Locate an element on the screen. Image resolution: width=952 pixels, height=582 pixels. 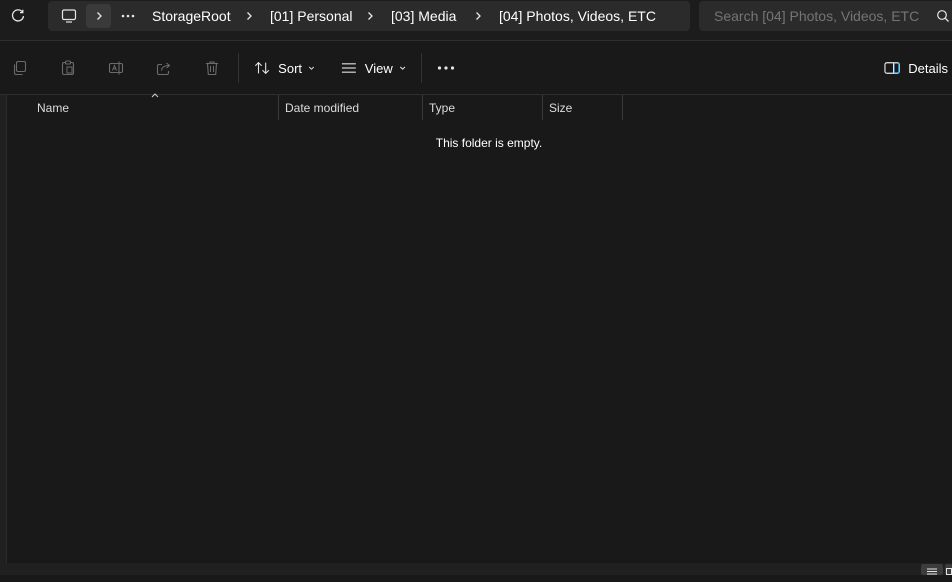
breadcrumb-media: [03] Media is located at coordinates (423, 16).